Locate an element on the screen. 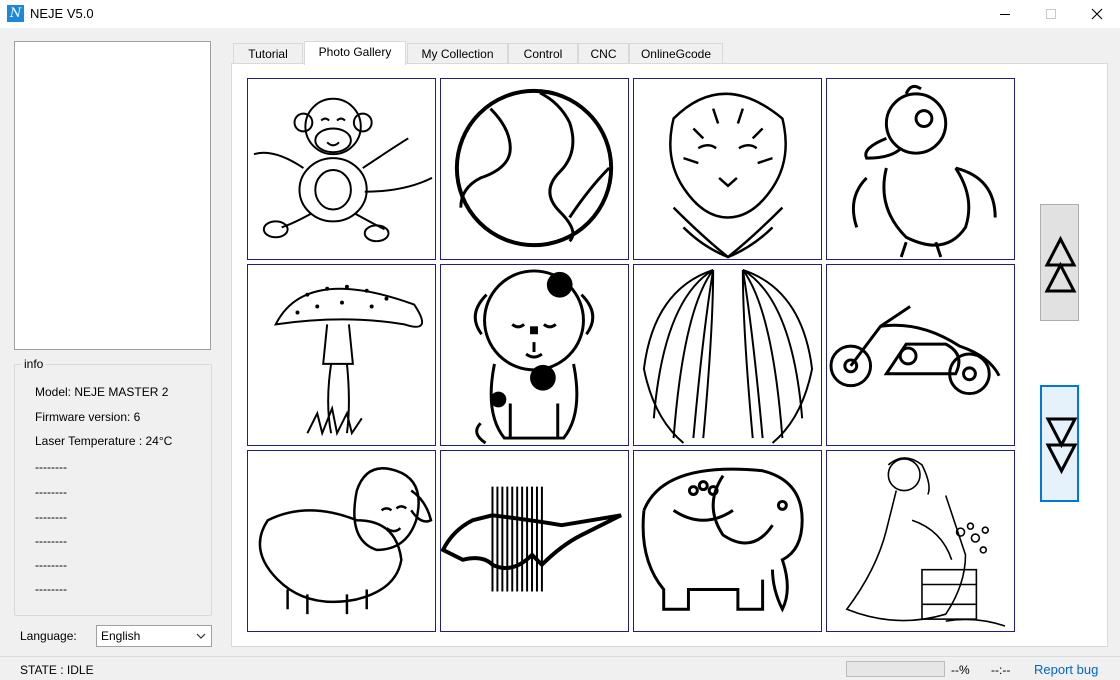 This screenshot has height=680, width=1120. gallery-item-mustang-horse is located at coordinates (534, 541).